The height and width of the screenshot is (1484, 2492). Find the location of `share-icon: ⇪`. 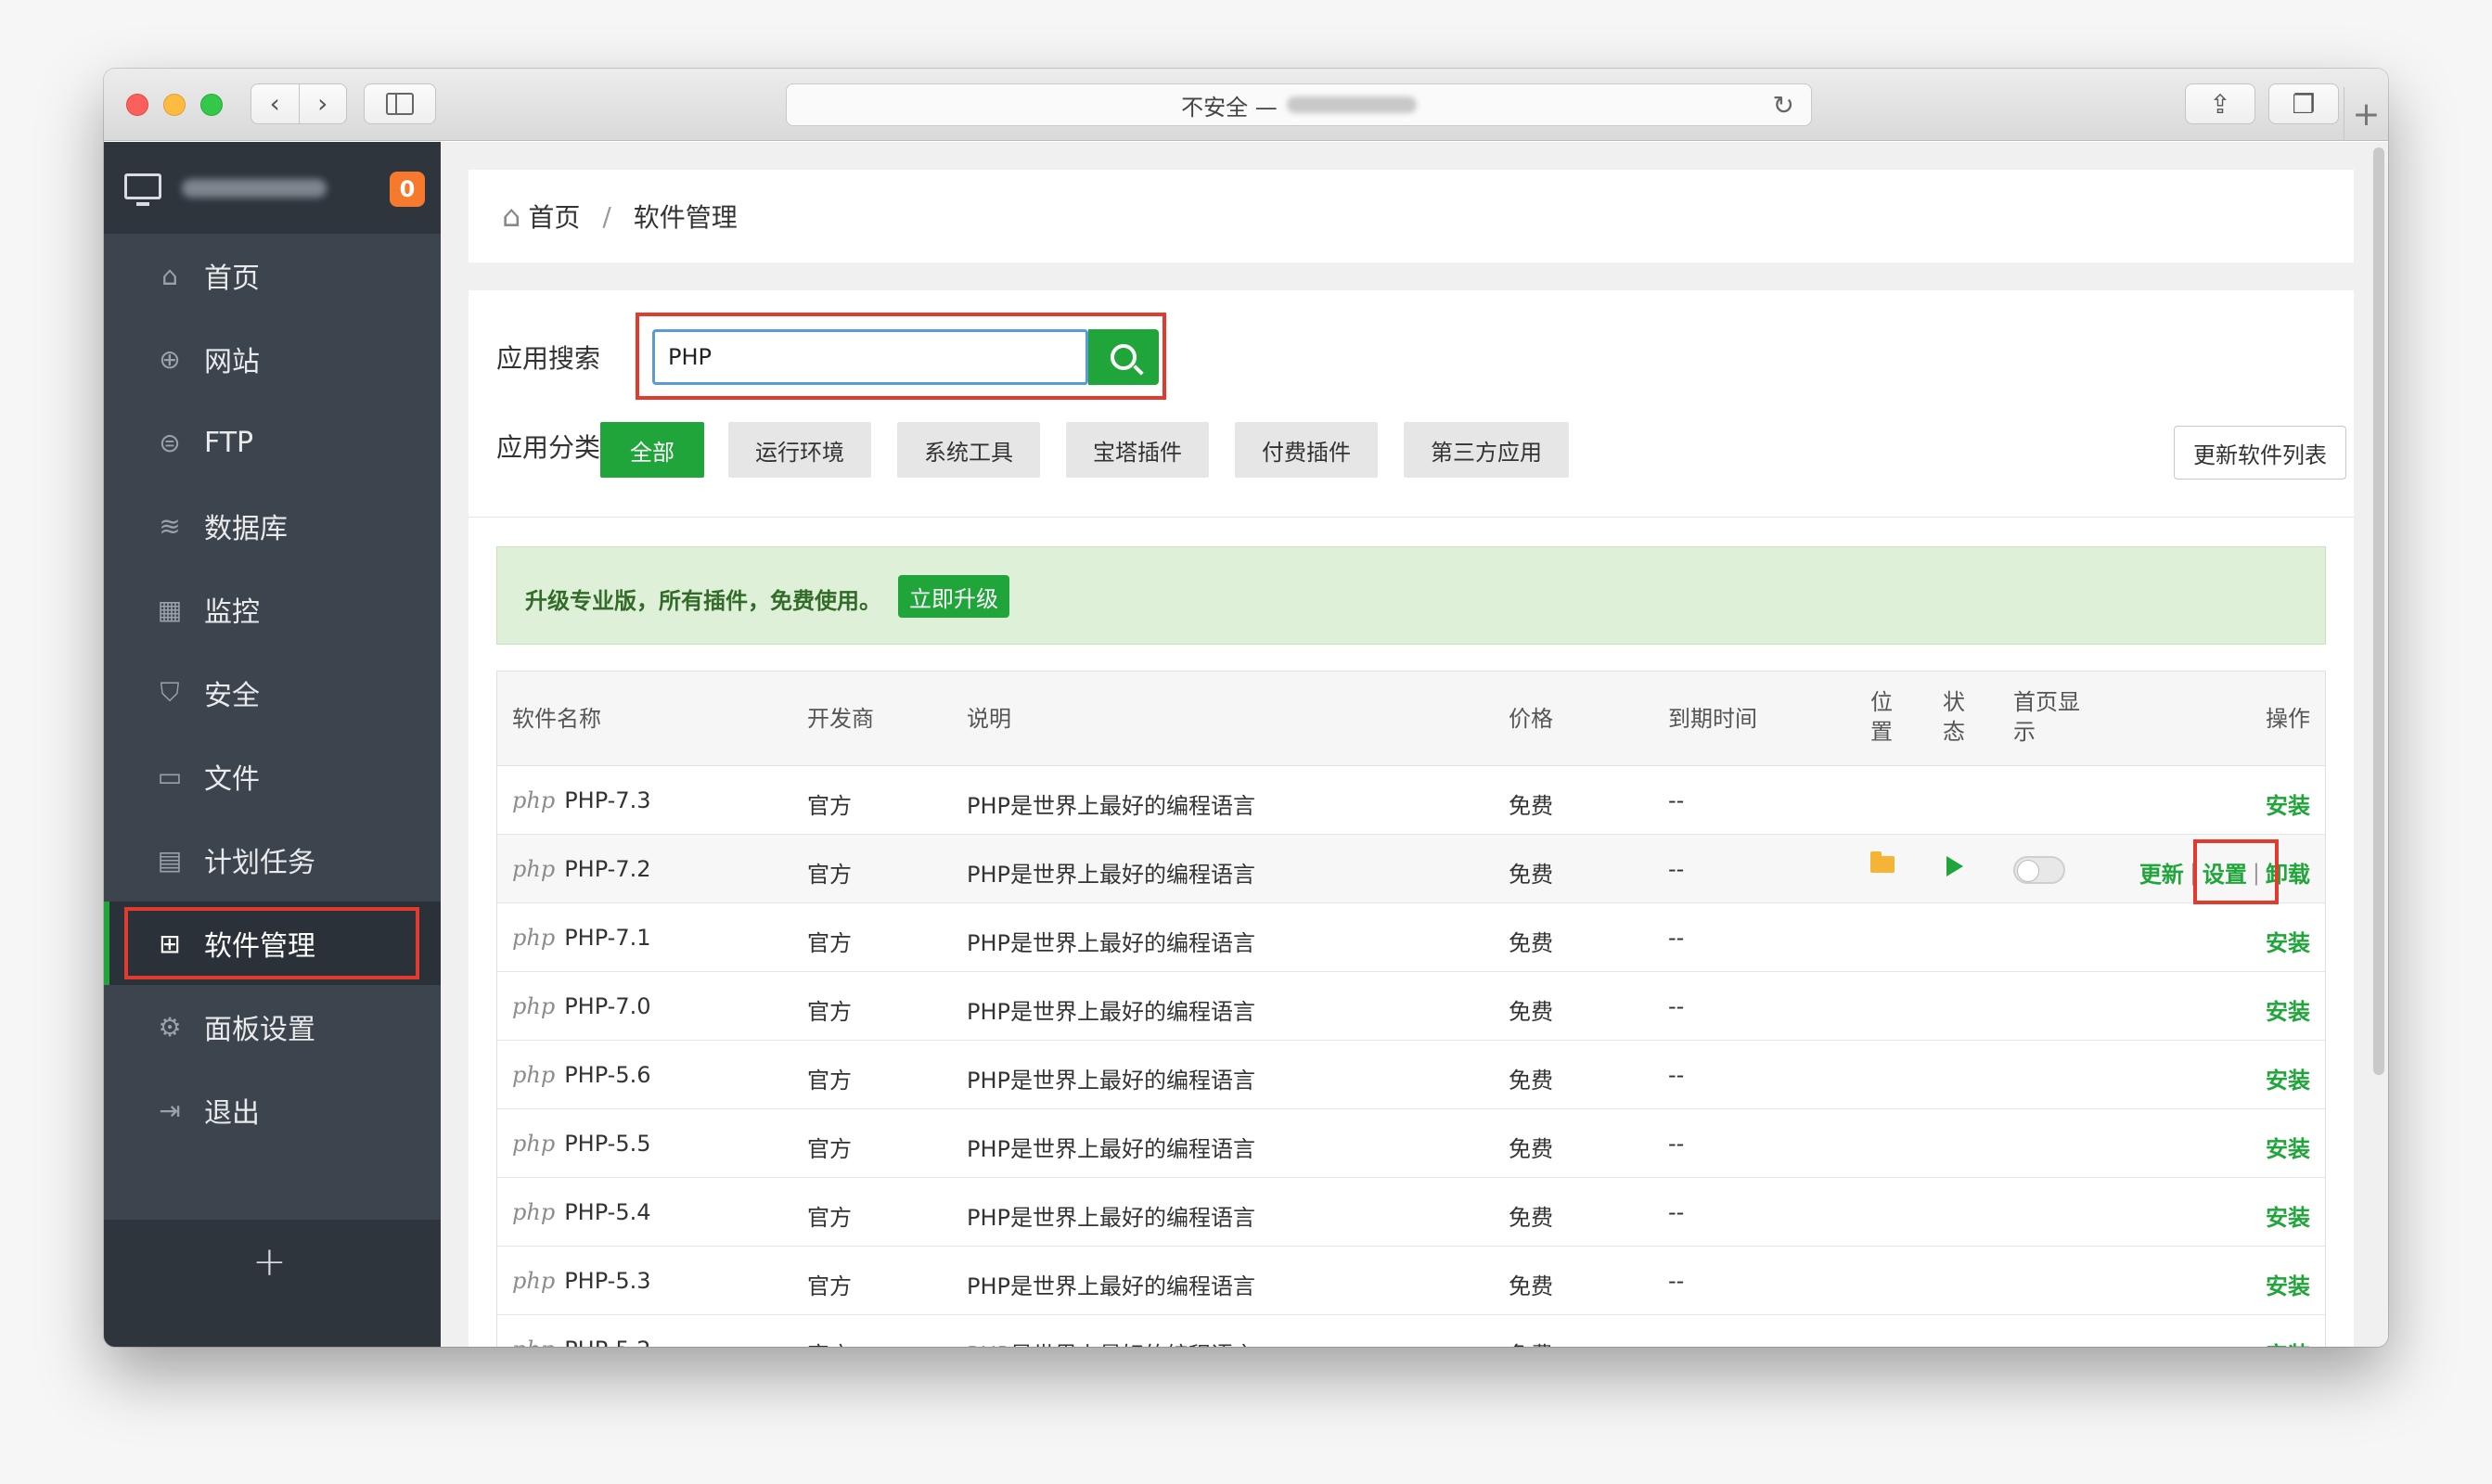

share-icon: ⇪ is located at coordinates (2220, 104).